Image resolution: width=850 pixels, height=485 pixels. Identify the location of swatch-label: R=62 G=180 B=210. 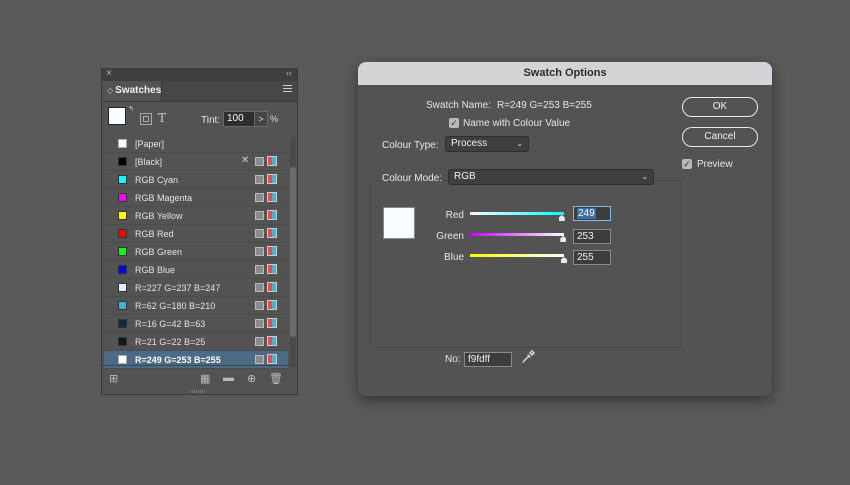
(175, 306).